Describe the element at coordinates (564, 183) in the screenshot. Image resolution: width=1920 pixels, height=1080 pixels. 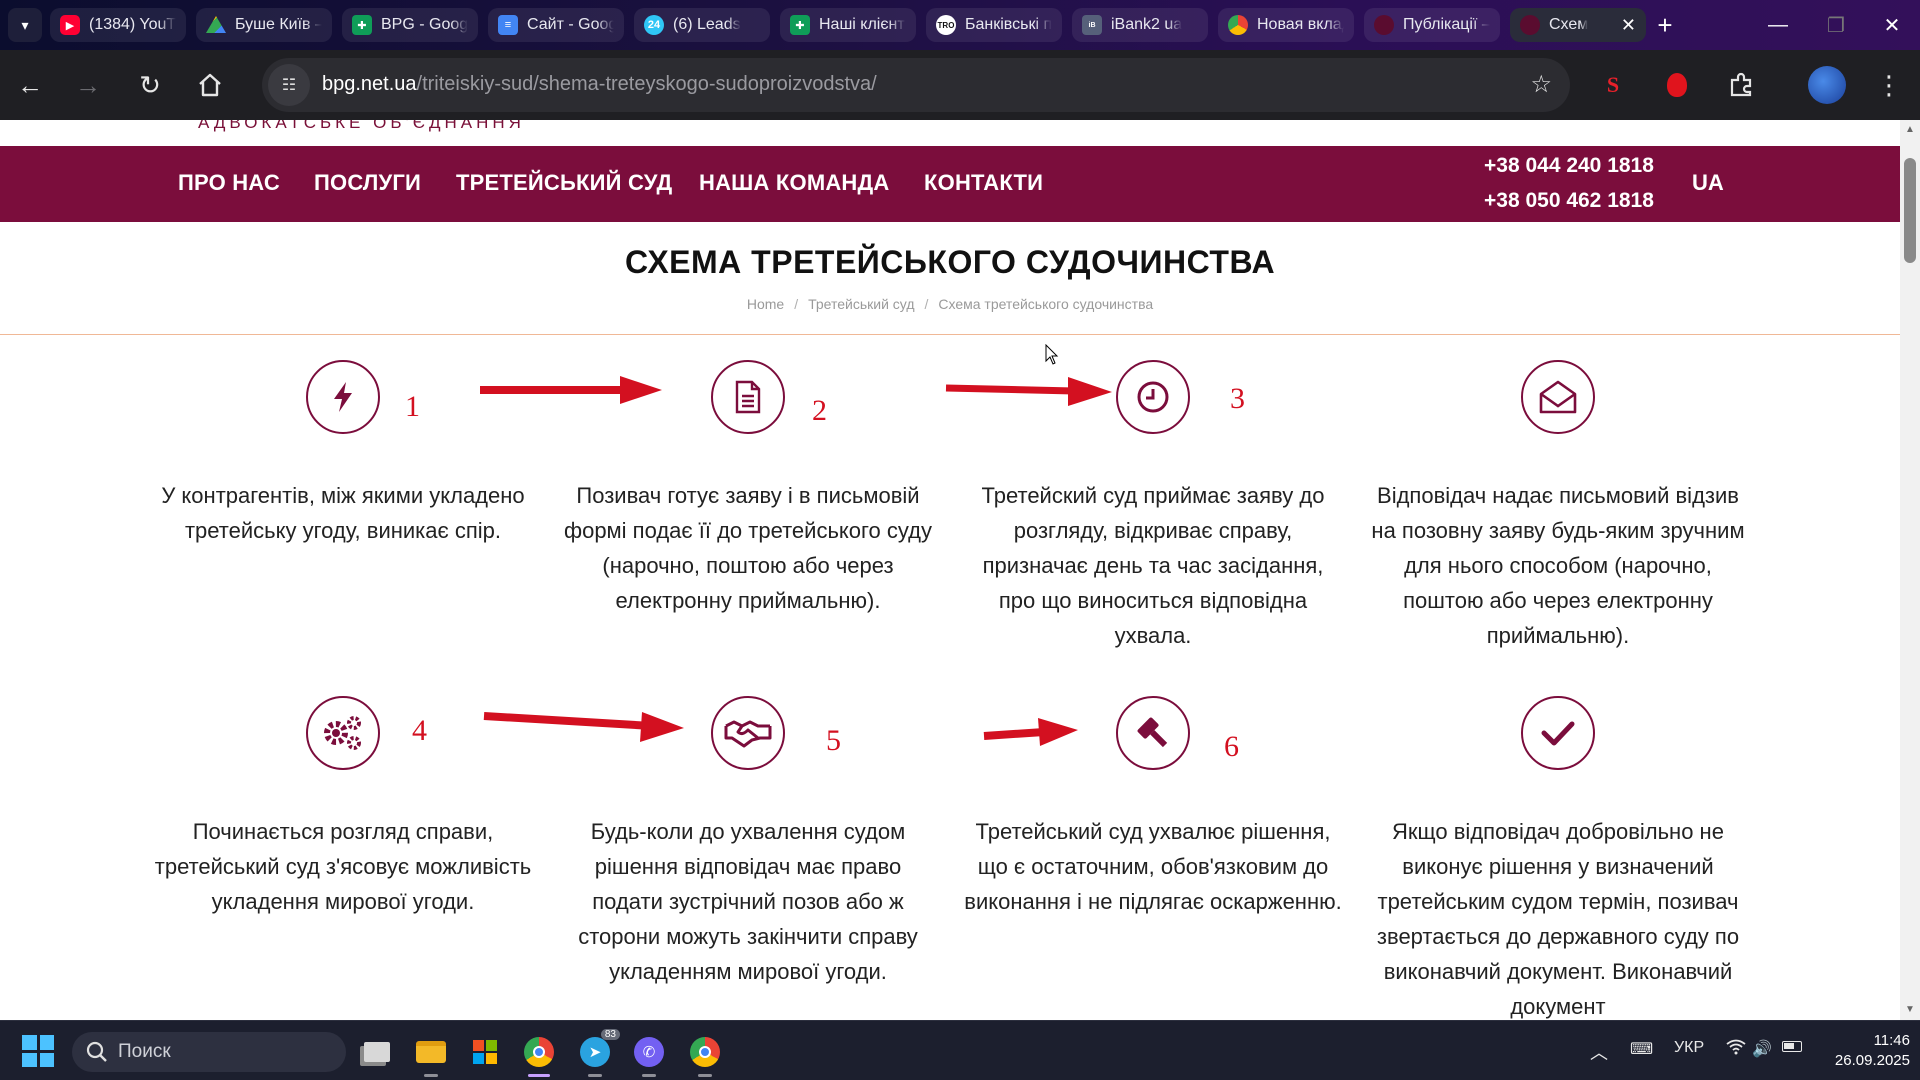
I see `nav-item-arbitration-court: ТРЕТЕЙСЬКИЙ СУД` at that location.